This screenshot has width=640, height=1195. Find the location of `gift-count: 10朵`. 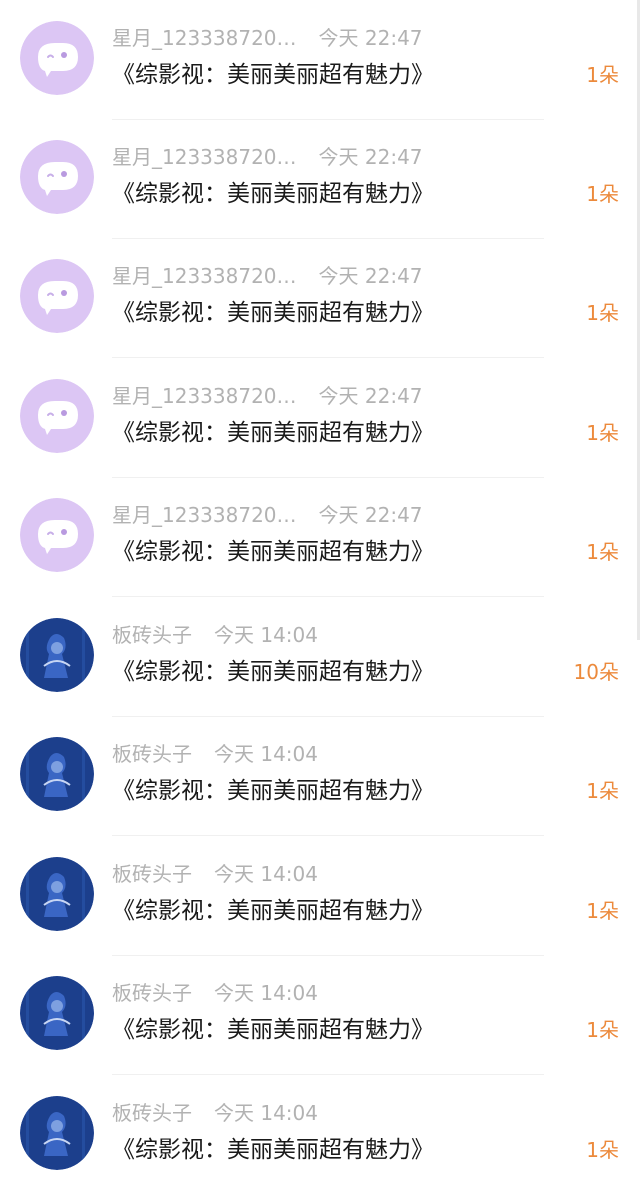

gift-count: 10朵 is located at coordinates (596, 672).